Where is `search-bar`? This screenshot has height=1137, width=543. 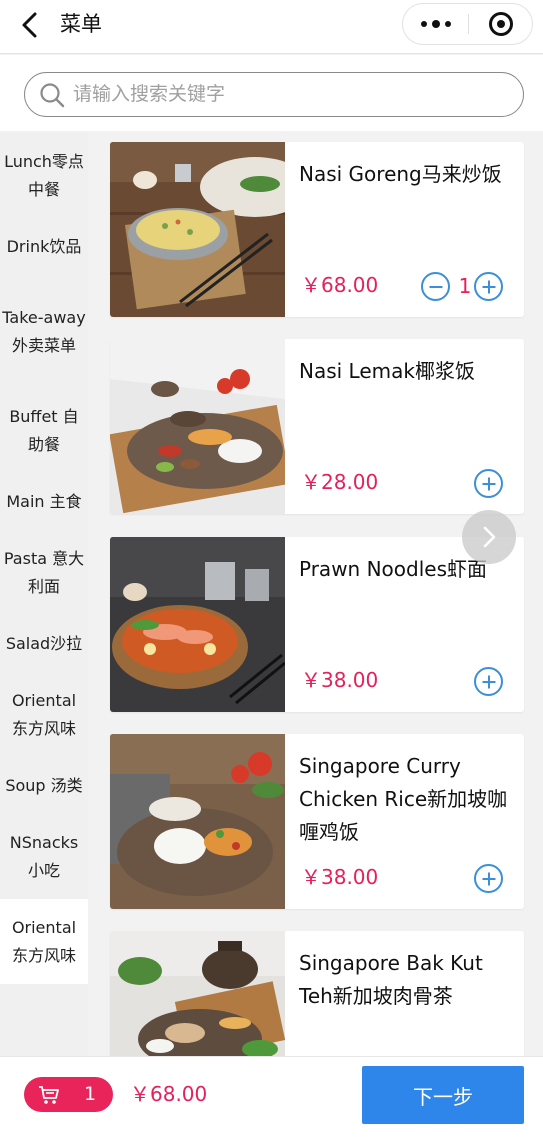 search-bar is located at coordinates (271, 93).